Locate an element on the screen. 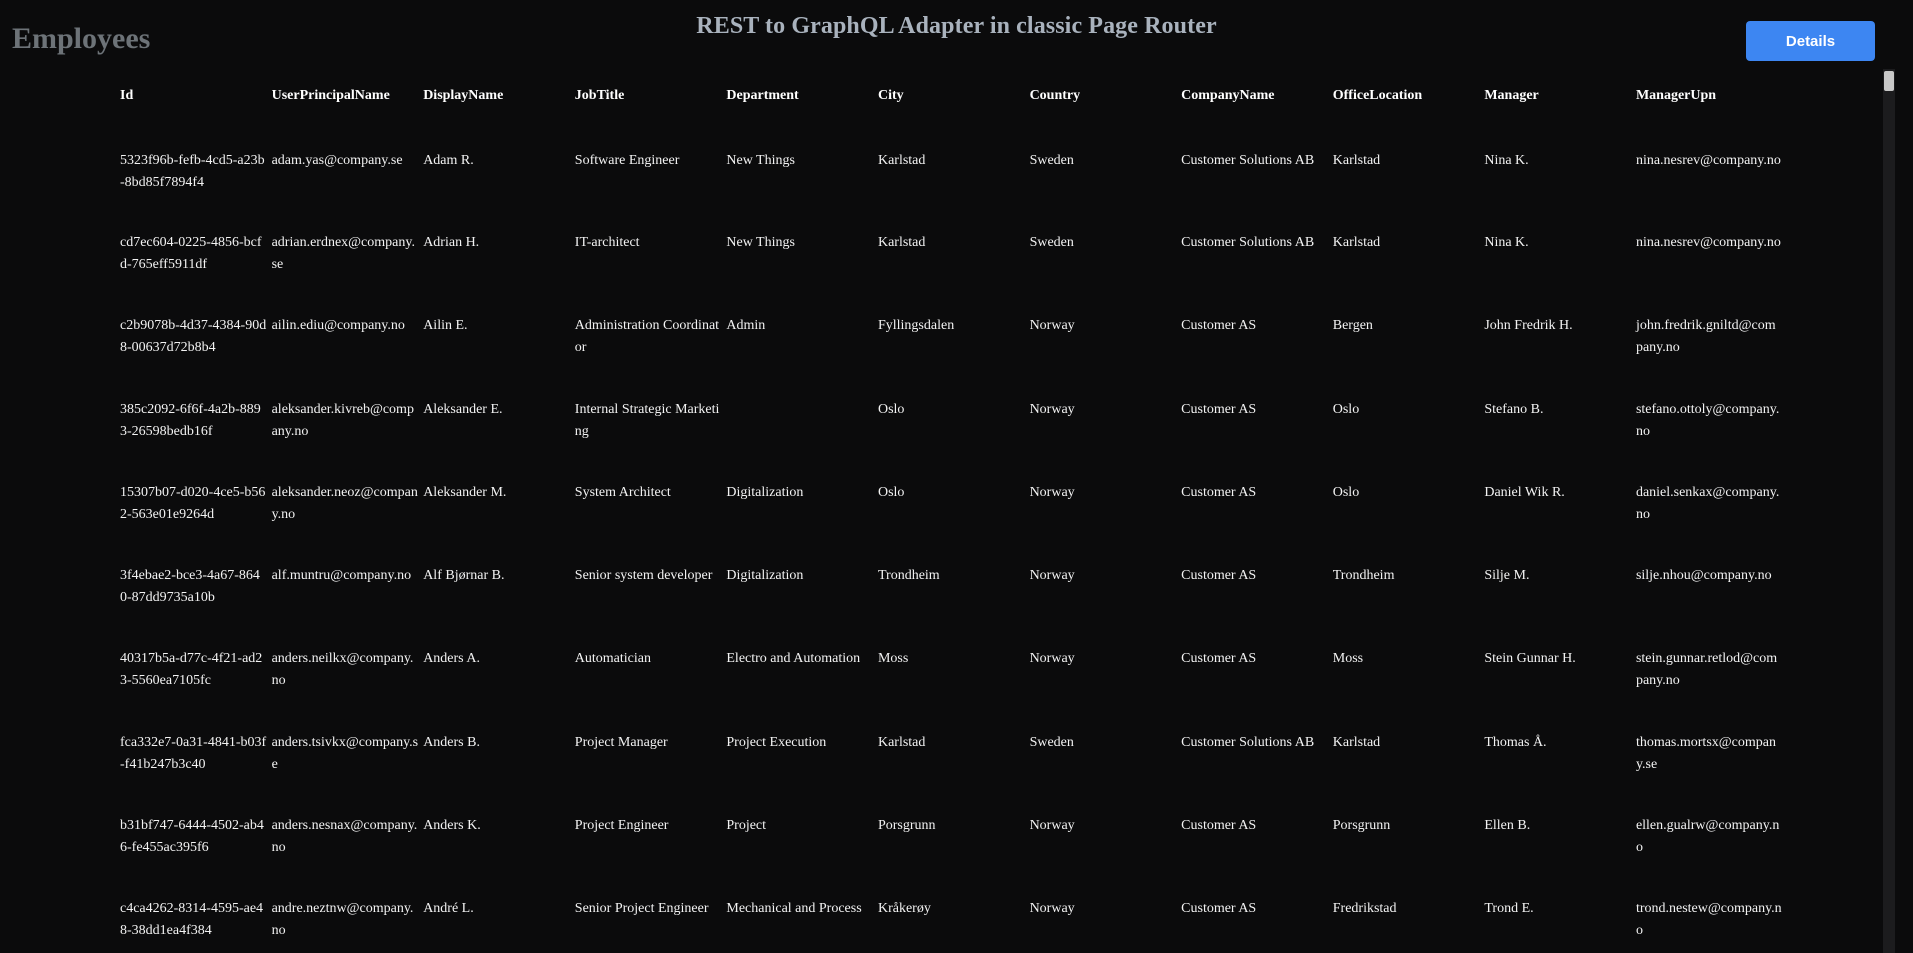 The width and height of the screenshot is (1913, 953). cell-department: Electro and Automation is located at coordinates (793, 659).